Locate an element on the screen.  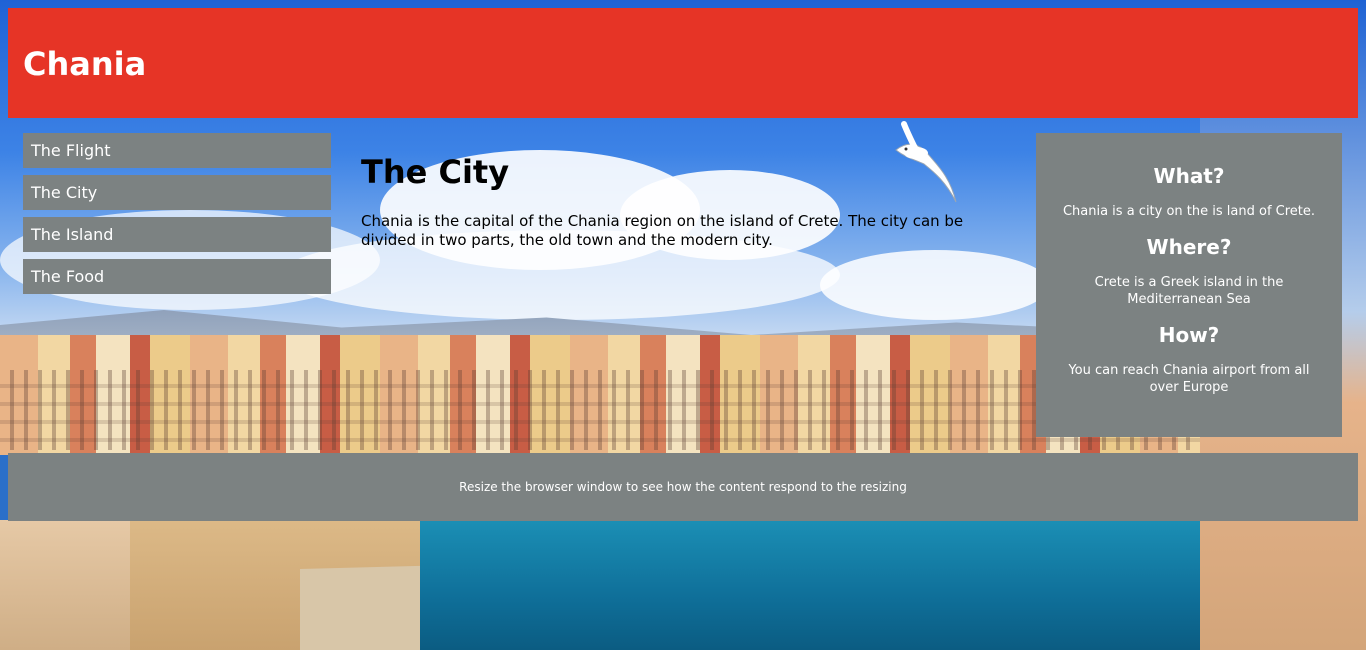
side-menu: The Flight The City The Island The Food is located at coordinates (177, 217).